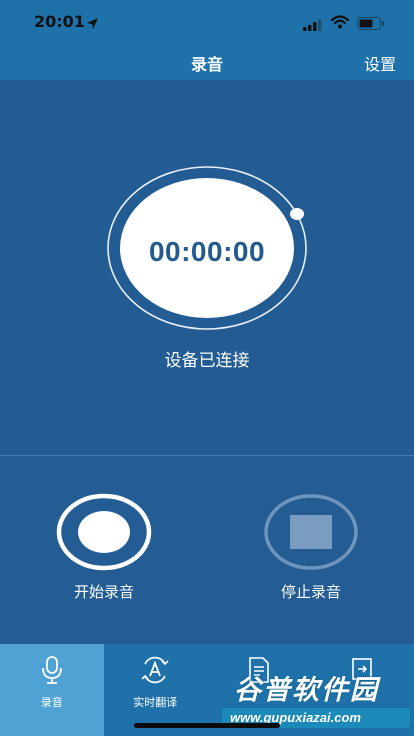 The height and width of the screenshot is (736, 414). I want to click on signal-icon, so click(313, 25).